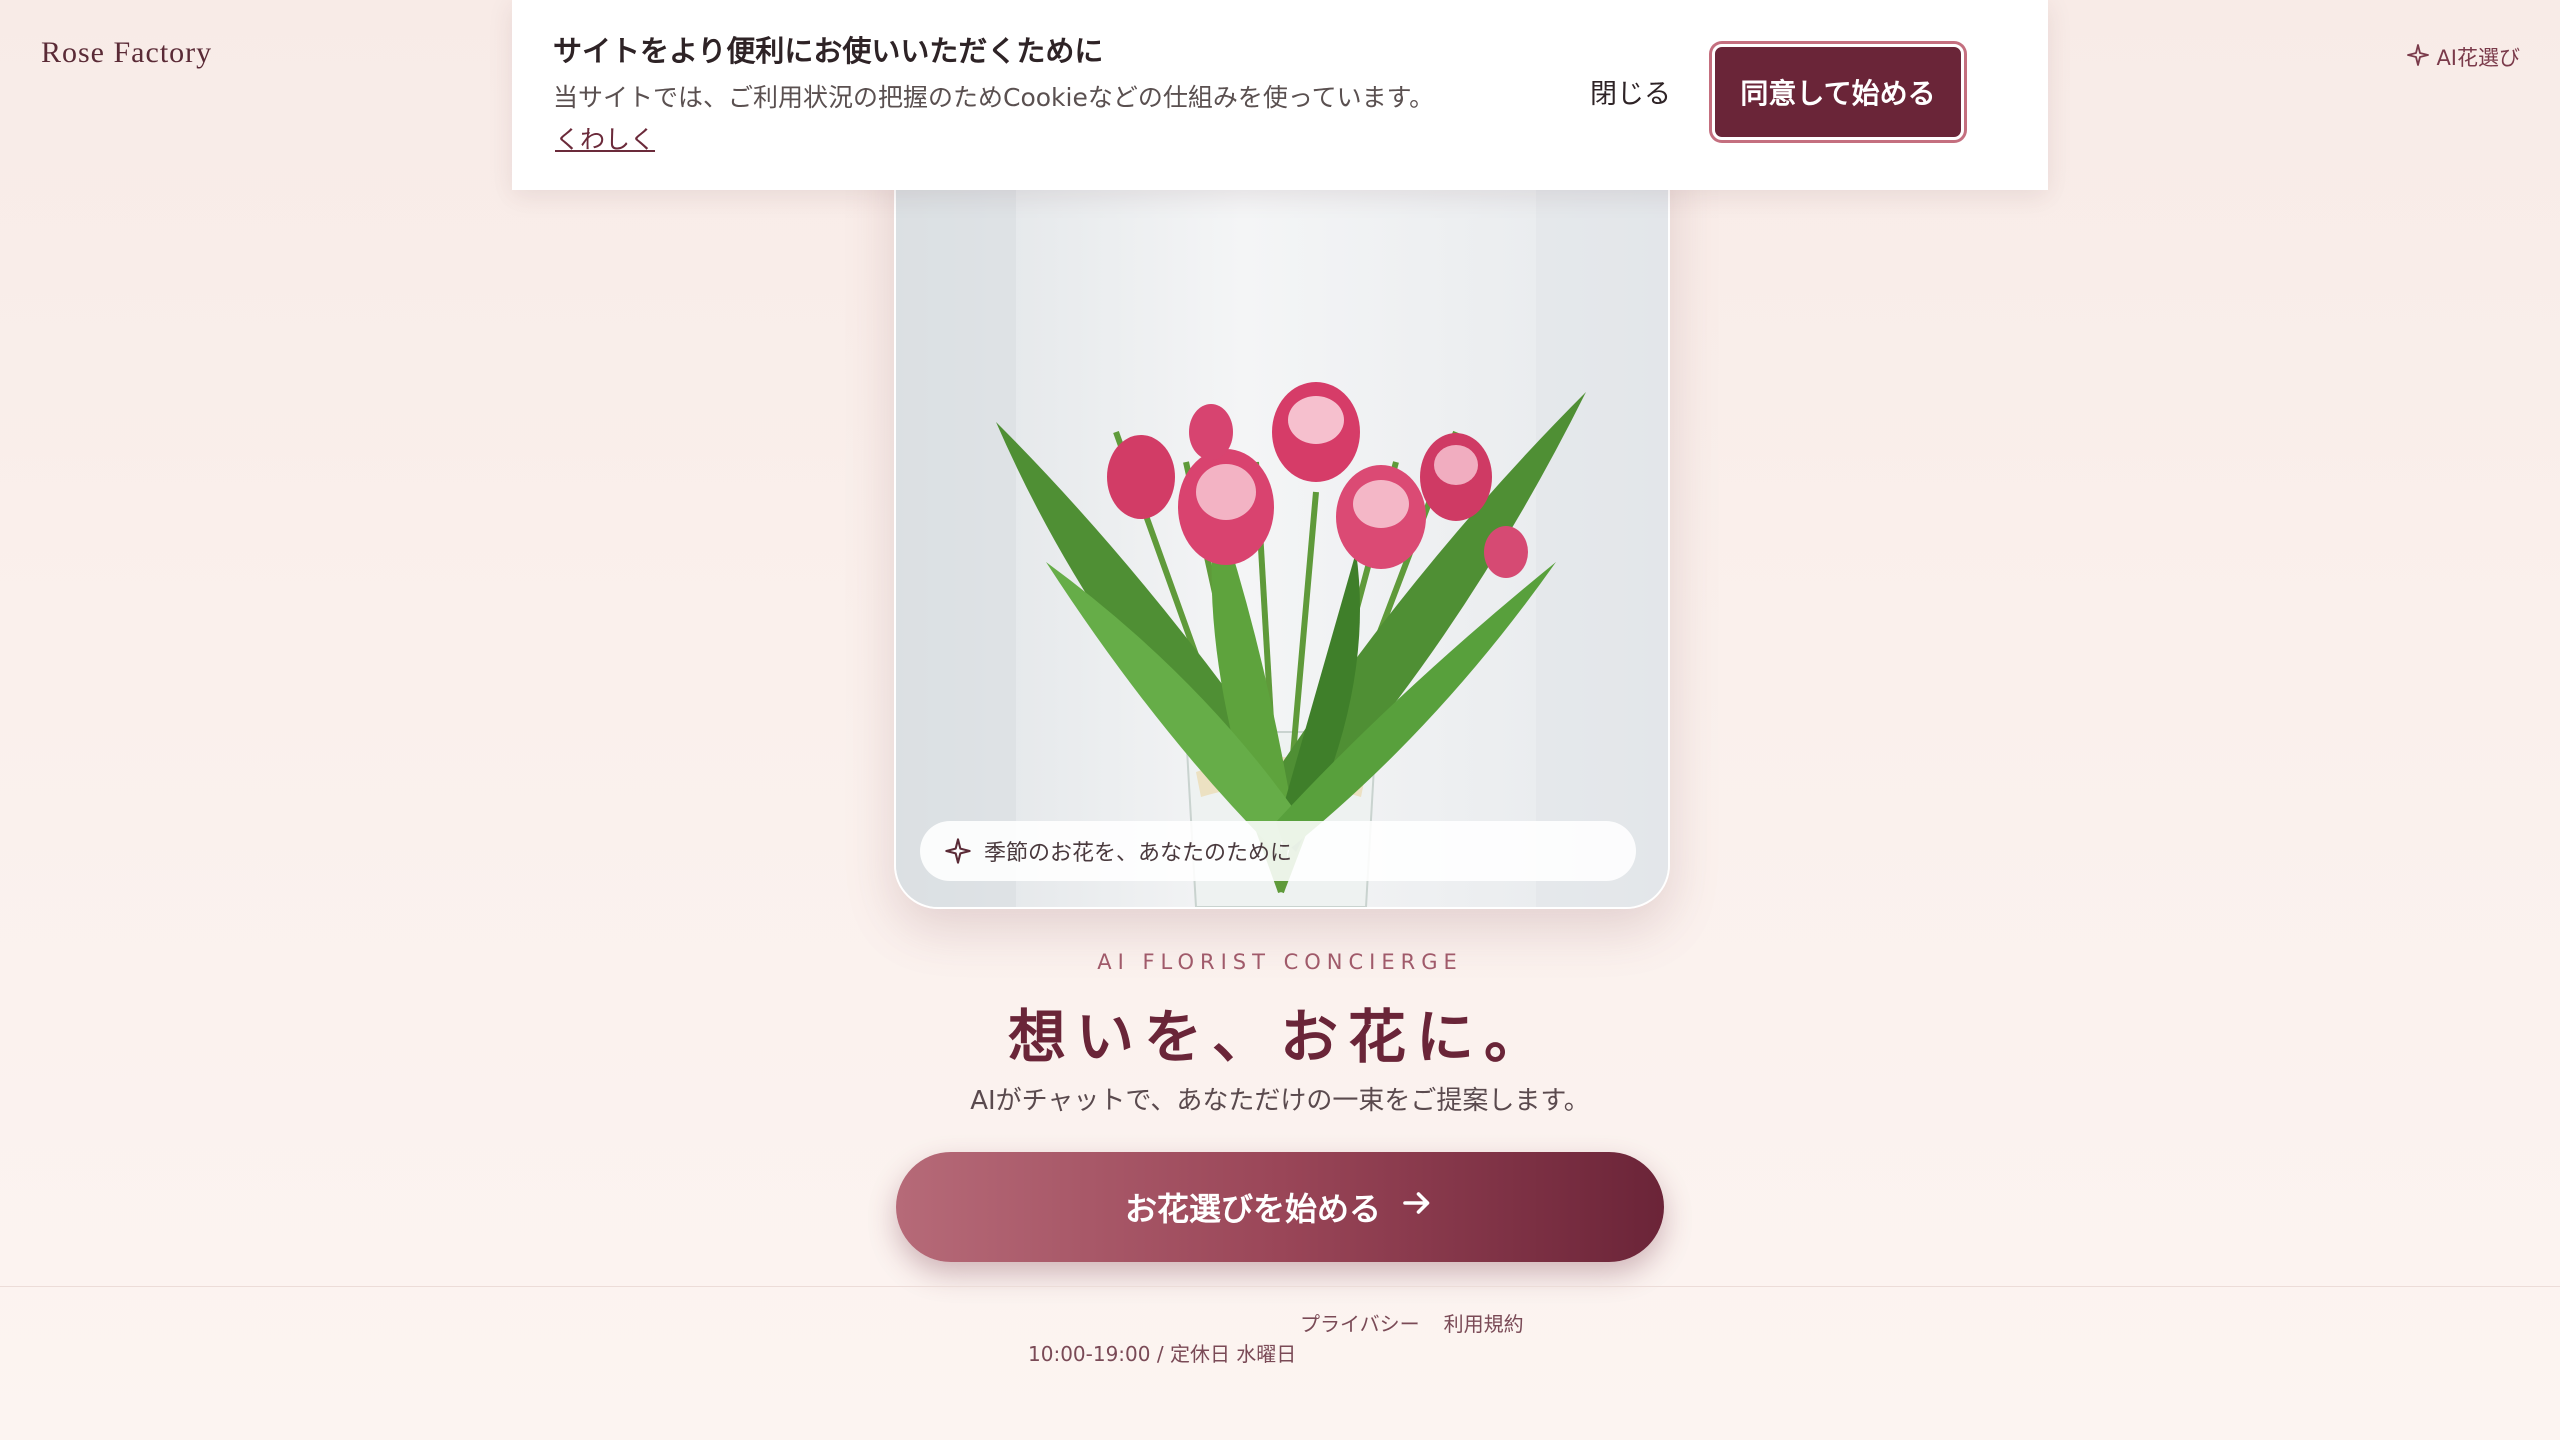 The height and width of the screenshot is (1440, 2560). I want to click on cookie-close-button: 閉じる, so click(1630, 91).